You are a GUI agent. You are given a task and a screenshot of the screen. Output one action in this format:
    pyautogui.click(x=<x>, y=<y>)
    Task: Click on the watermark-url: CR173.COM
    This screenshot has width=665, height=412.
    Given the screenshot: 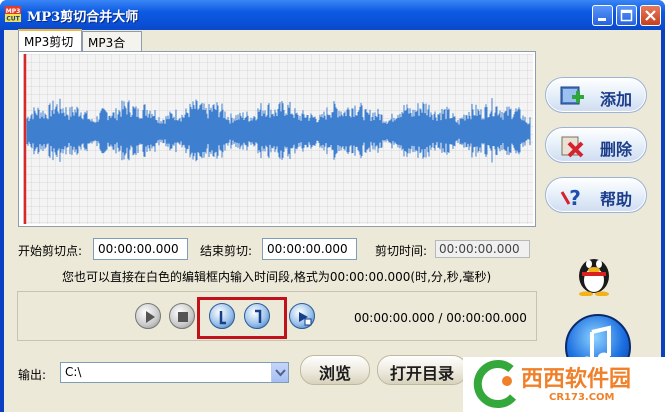 What is the action you would take?
    pyautogui.click(x=582, y=397)
    